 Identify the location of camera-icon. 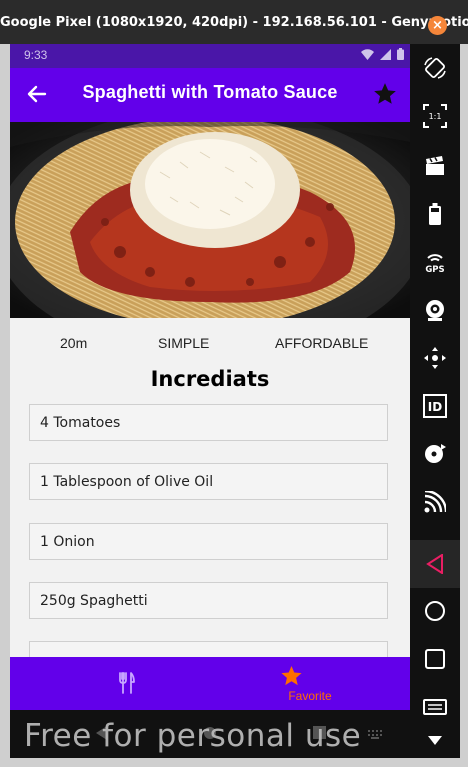
(435, 310).